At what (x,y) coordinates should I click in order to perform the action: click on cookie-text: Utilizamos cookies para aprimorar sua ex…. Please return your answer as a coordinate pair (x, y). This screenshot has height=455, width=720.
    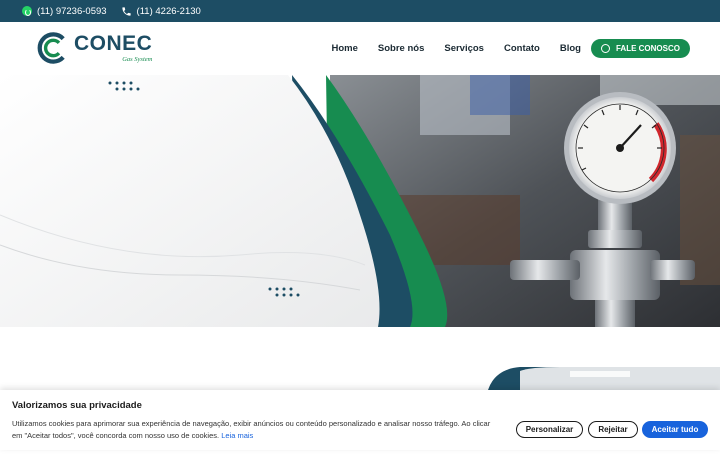
    Looking at the image, I should click on (257, 430).